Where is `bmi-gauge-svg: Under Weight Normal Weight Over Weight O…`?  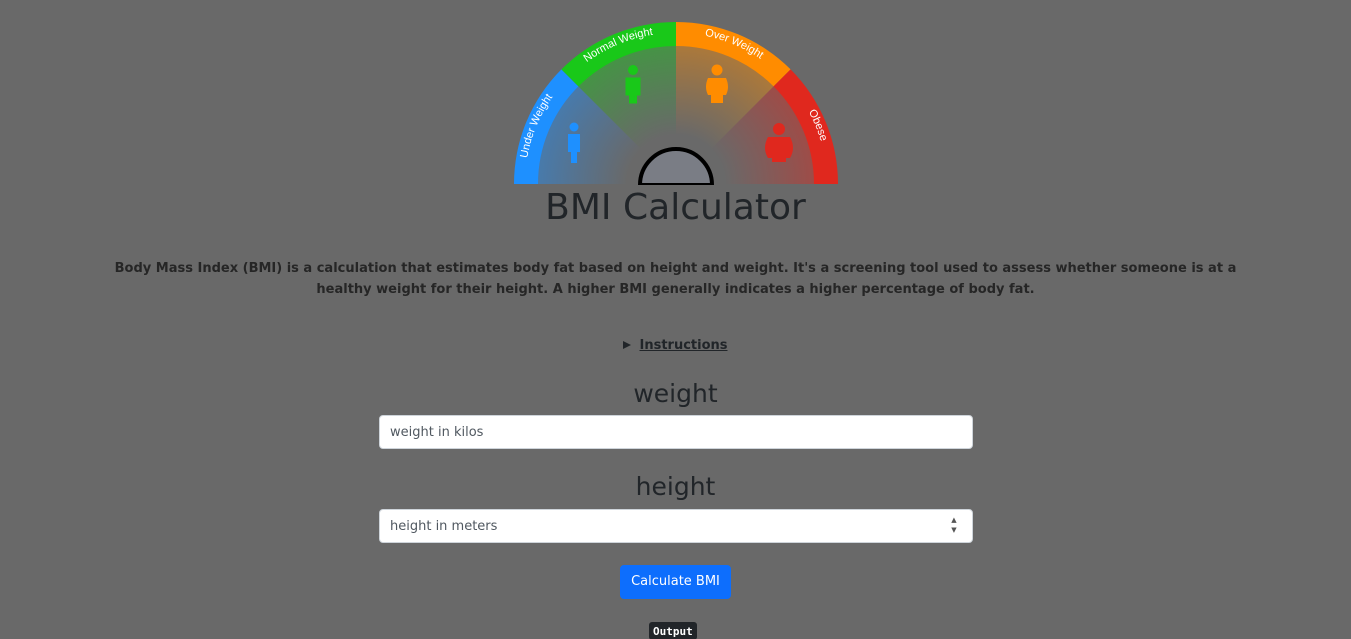 bmi-gauge-svg: Under Weight Normal Weight Over Weight O… is located at coordinates (676, 103).